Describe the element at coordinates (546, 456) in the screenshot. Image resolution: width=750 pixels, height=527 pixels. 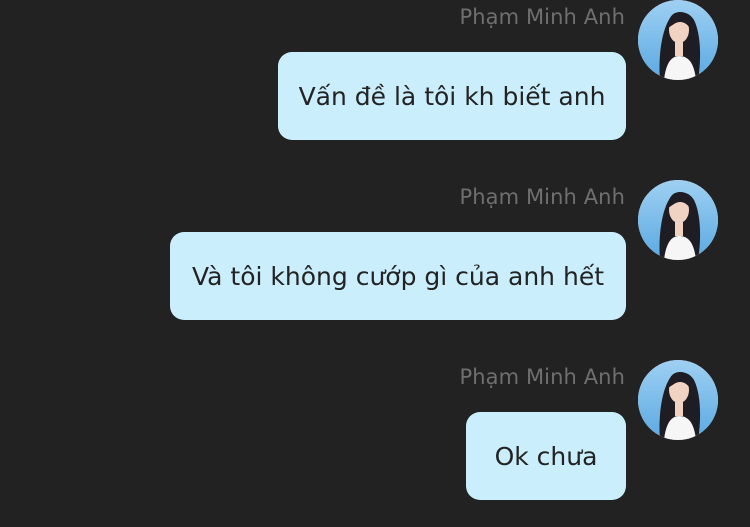
I see `message-bubble: Ok chưa` at that location.